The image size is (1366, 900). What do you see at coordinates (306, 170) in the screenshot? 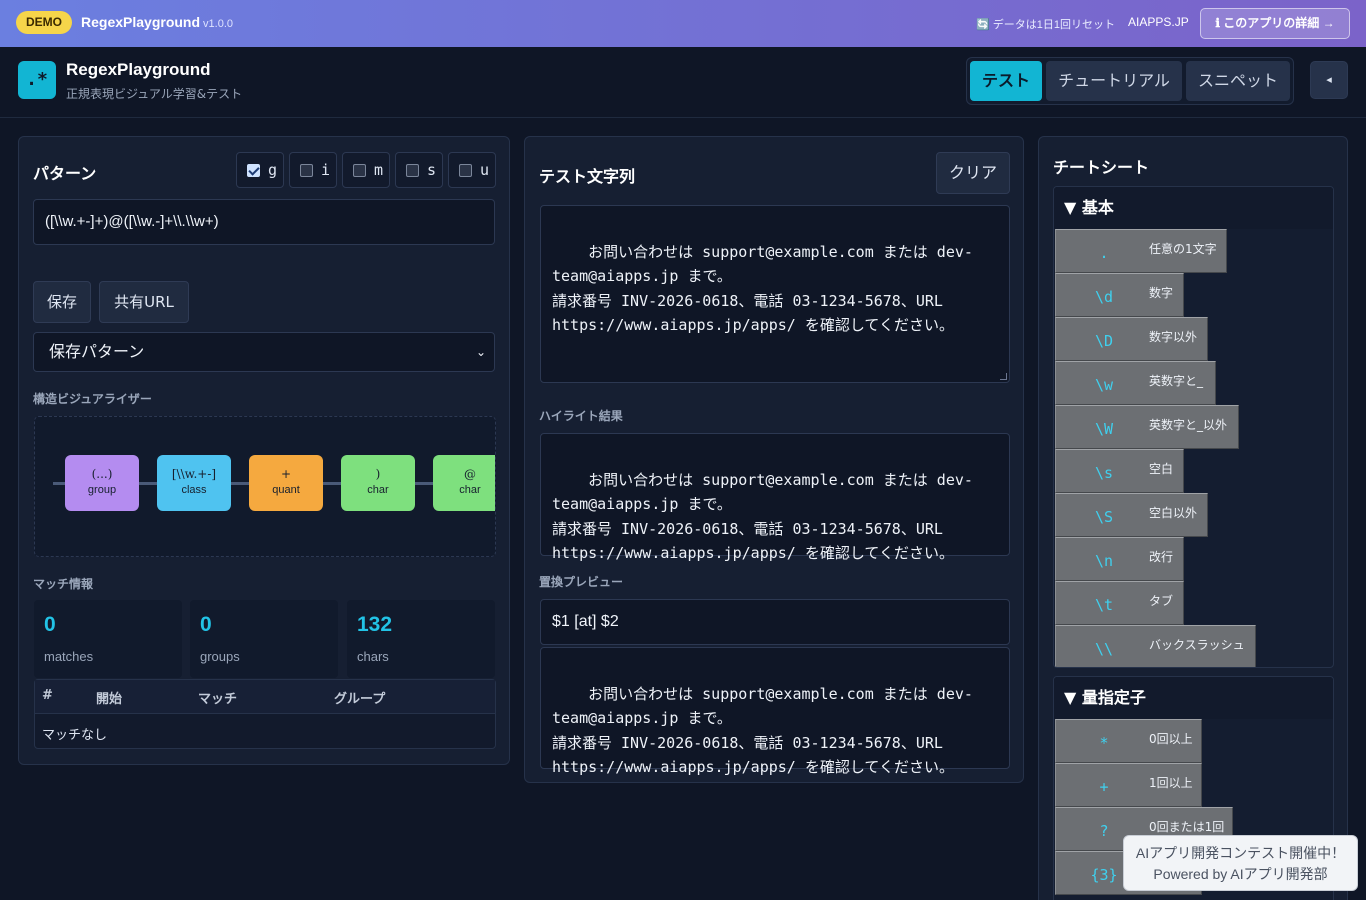
I see `flag-i-checkbox` at bounding box center [306, 170].